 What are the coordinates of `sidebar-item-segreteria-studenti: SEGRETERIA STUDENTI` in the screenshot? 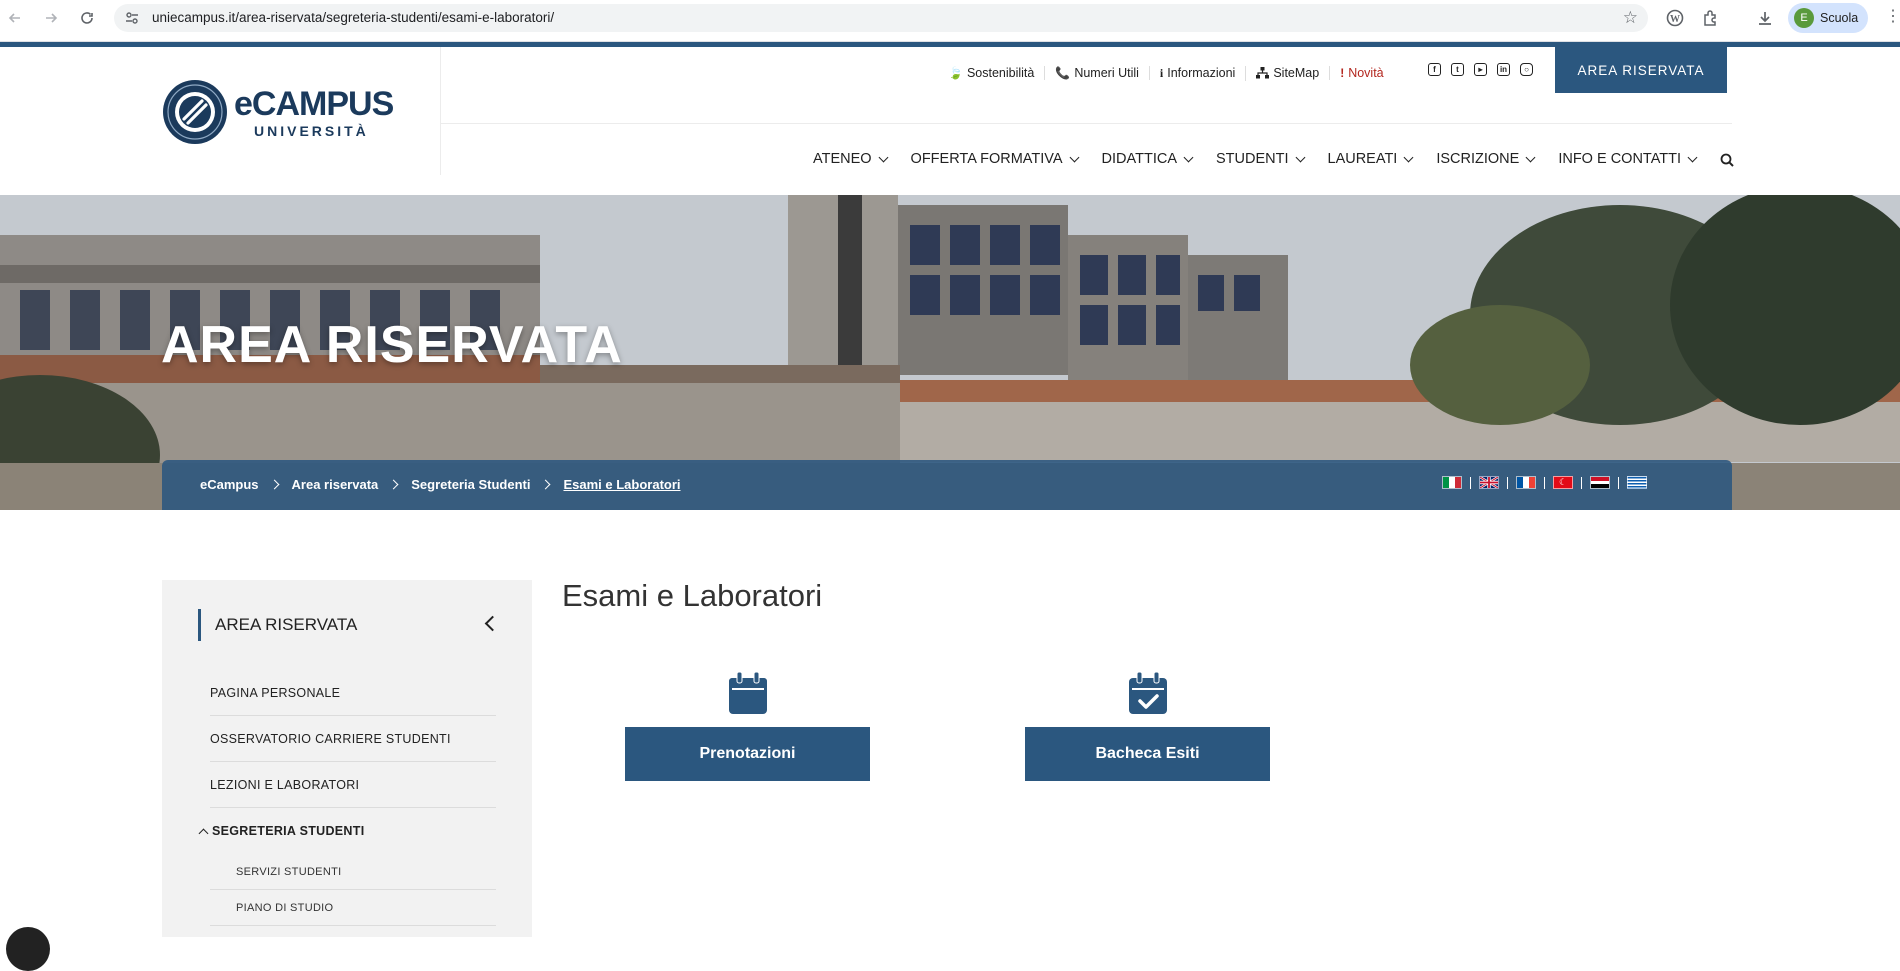 It's located at (347, 831).